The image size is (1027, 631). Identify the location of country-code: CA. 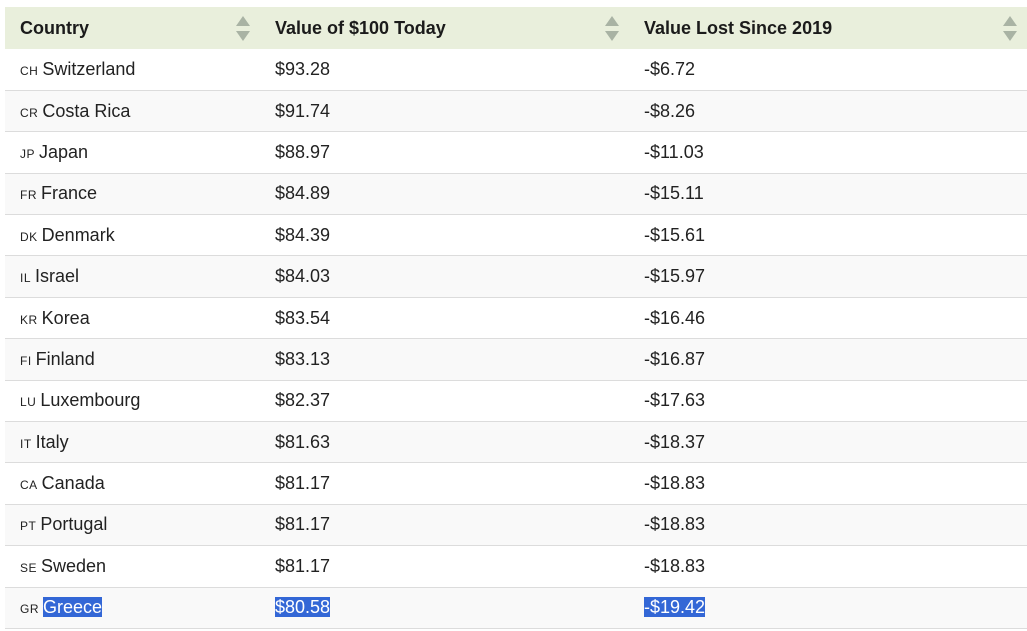
(29, 485).